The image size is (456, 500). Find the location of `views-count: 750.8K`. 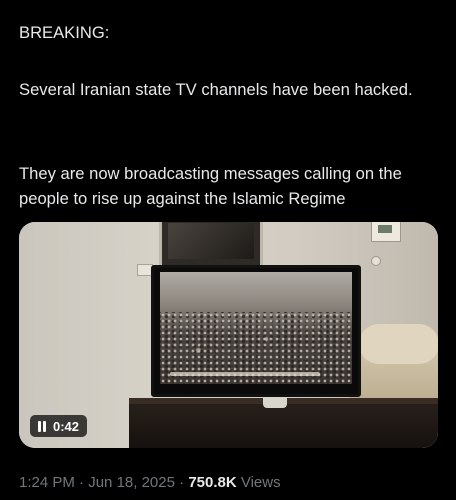

views-count: 750.8K is located at coordinates (212, 482).